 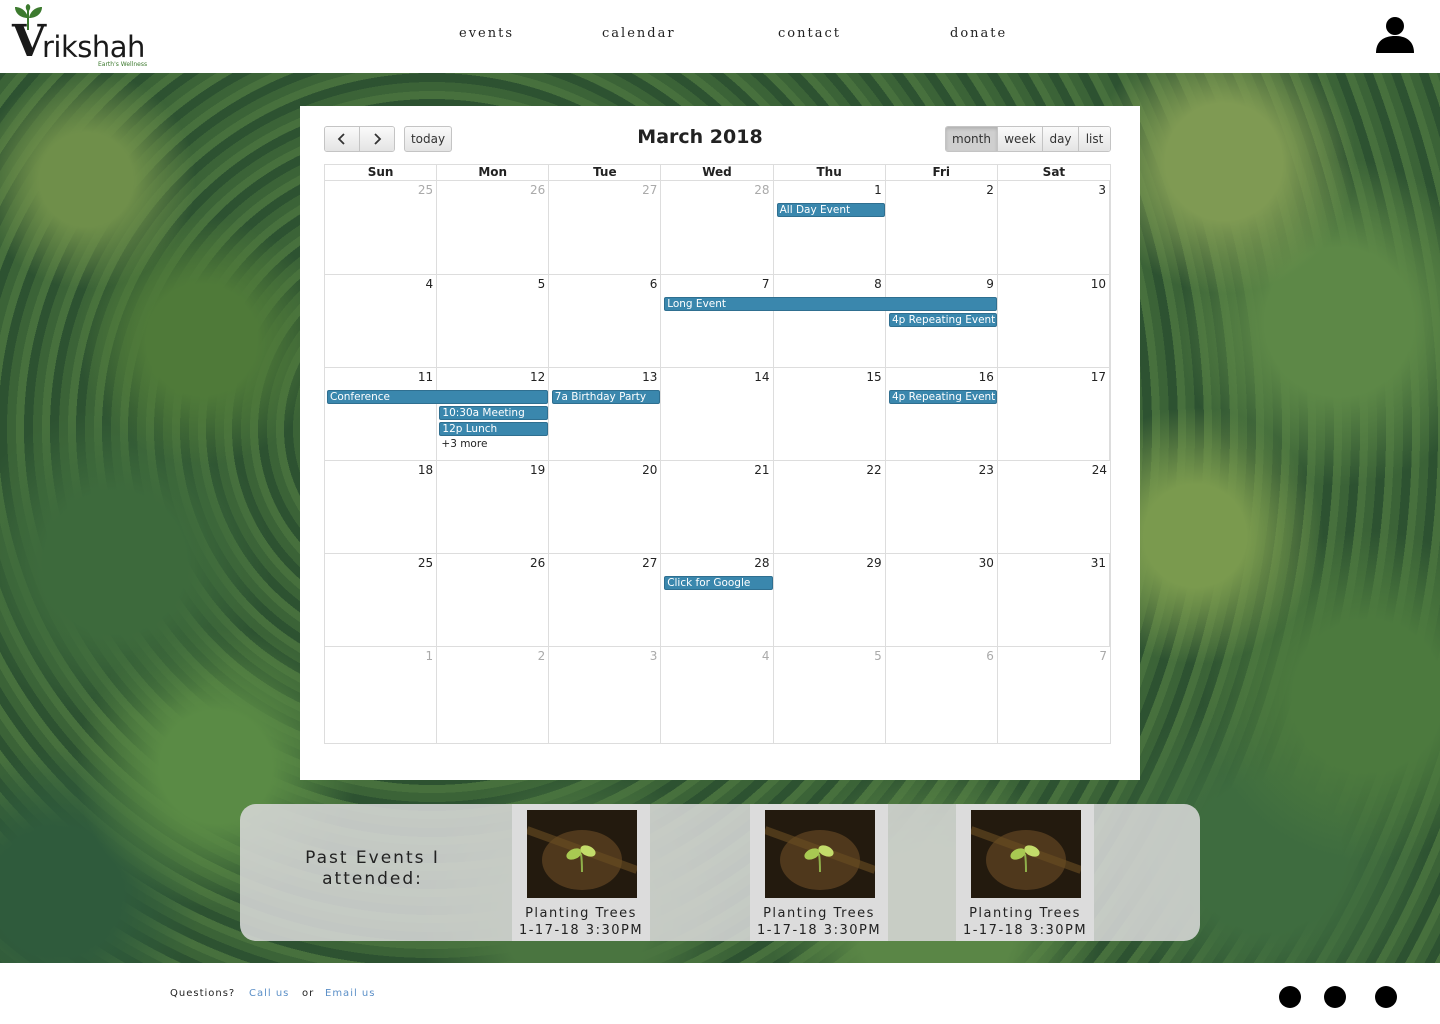 What do you see at coordinates (381, 414) in the screenshot?
I see `day-cell: 11` at bounding box center [381, 414].